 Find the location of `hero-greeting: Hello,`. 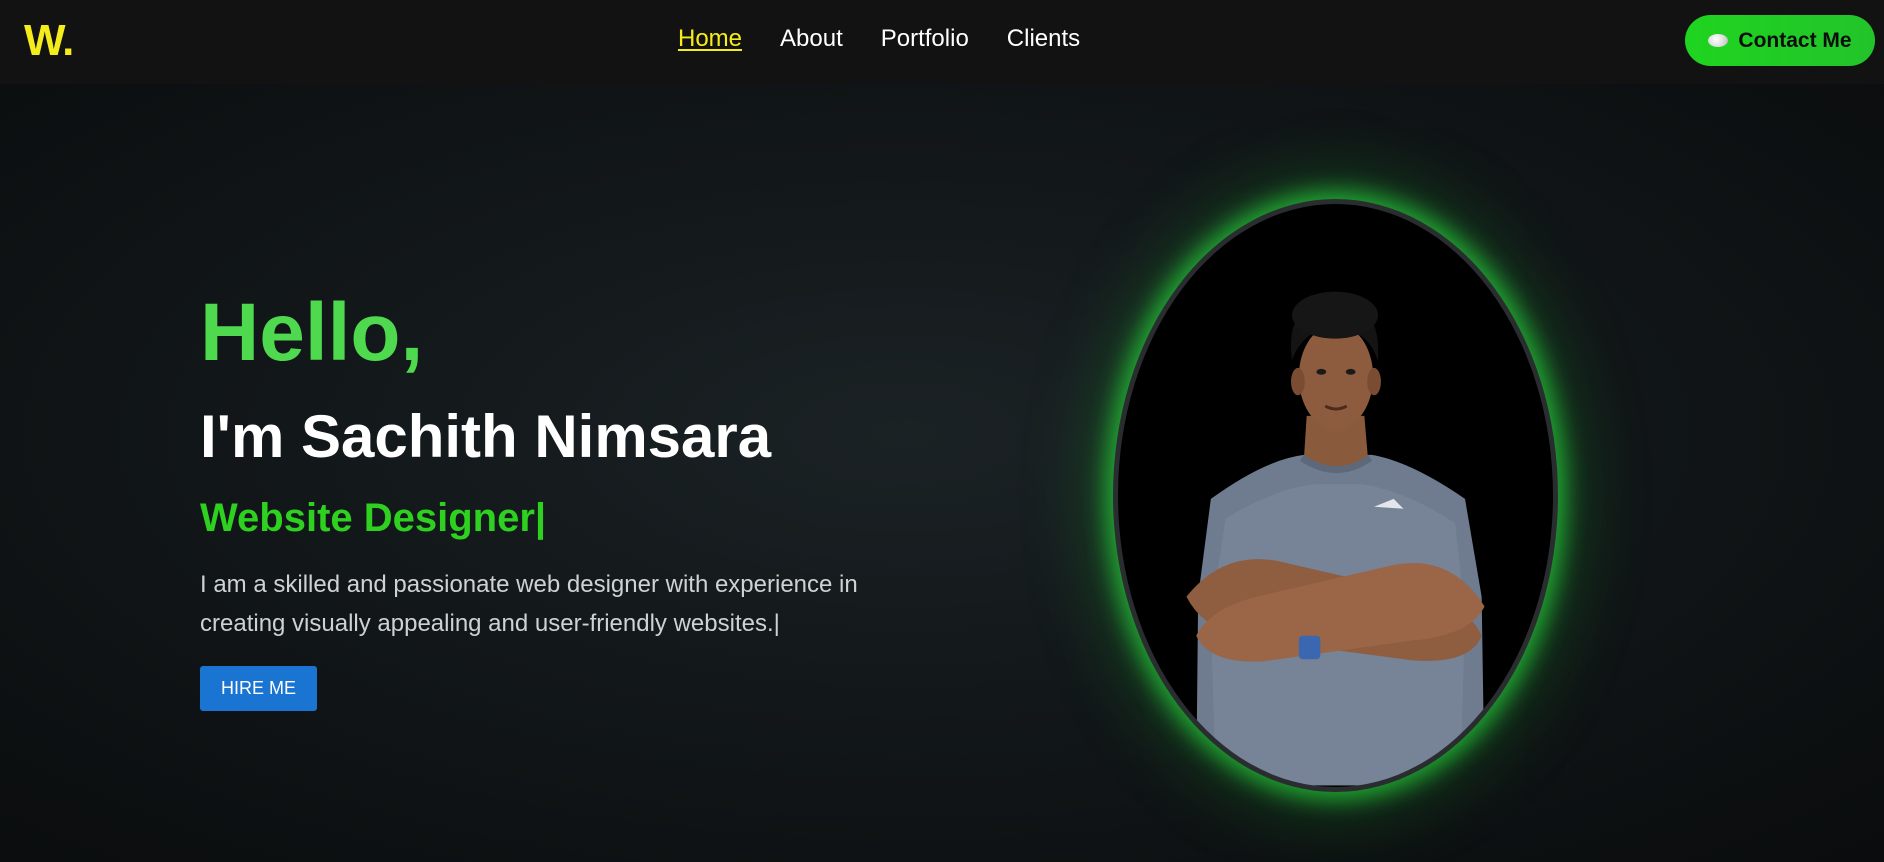

hero-greeting: Hello, is located at coordinates (312, 332).